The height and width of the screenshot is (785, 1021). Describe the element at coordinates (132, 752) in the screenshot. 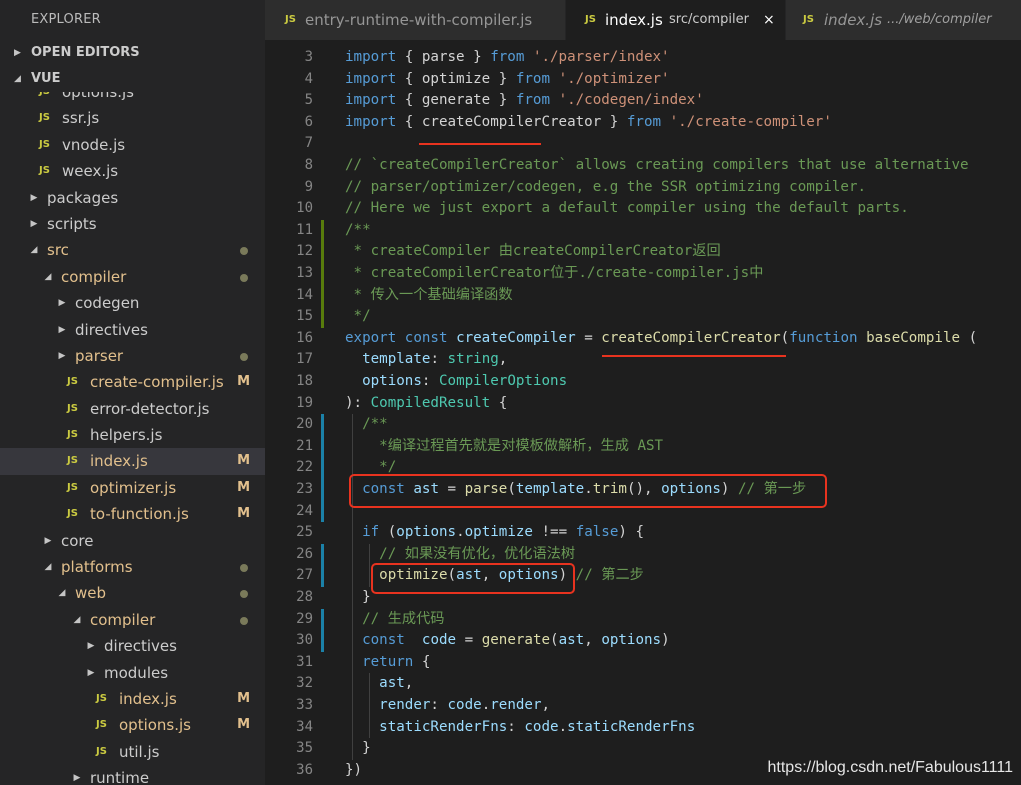

I see `tree-item-util: JS util.js` at that location.